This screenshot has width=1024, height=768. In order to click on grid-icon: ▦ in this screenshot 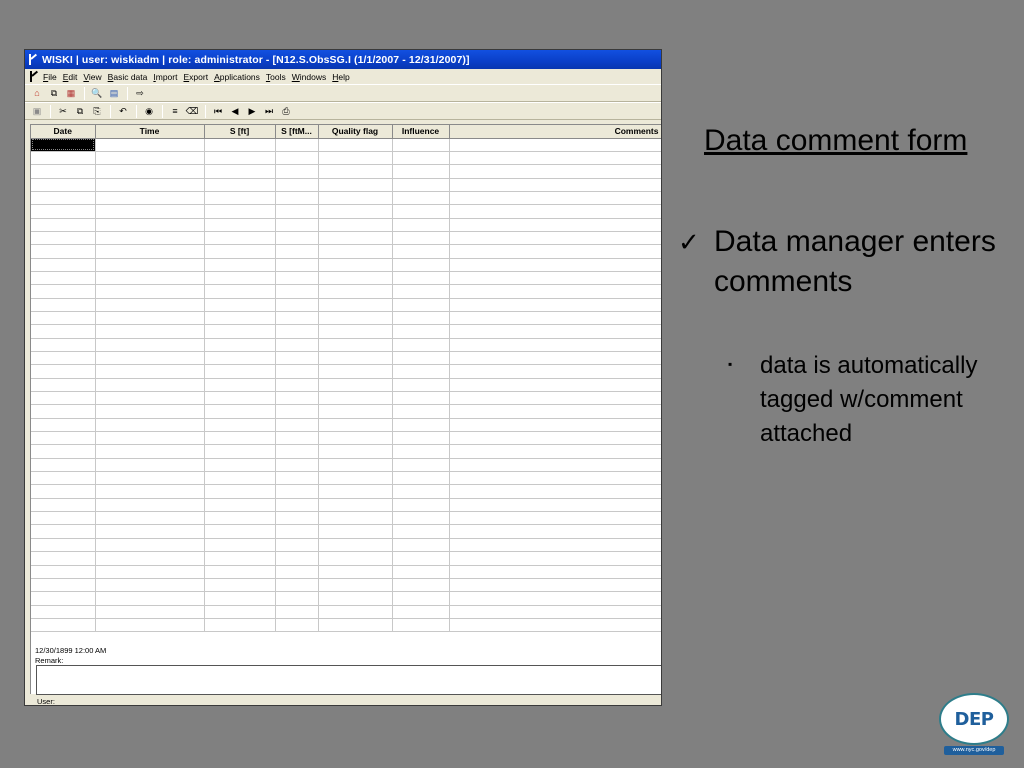, I will do `click(71, 93)`.